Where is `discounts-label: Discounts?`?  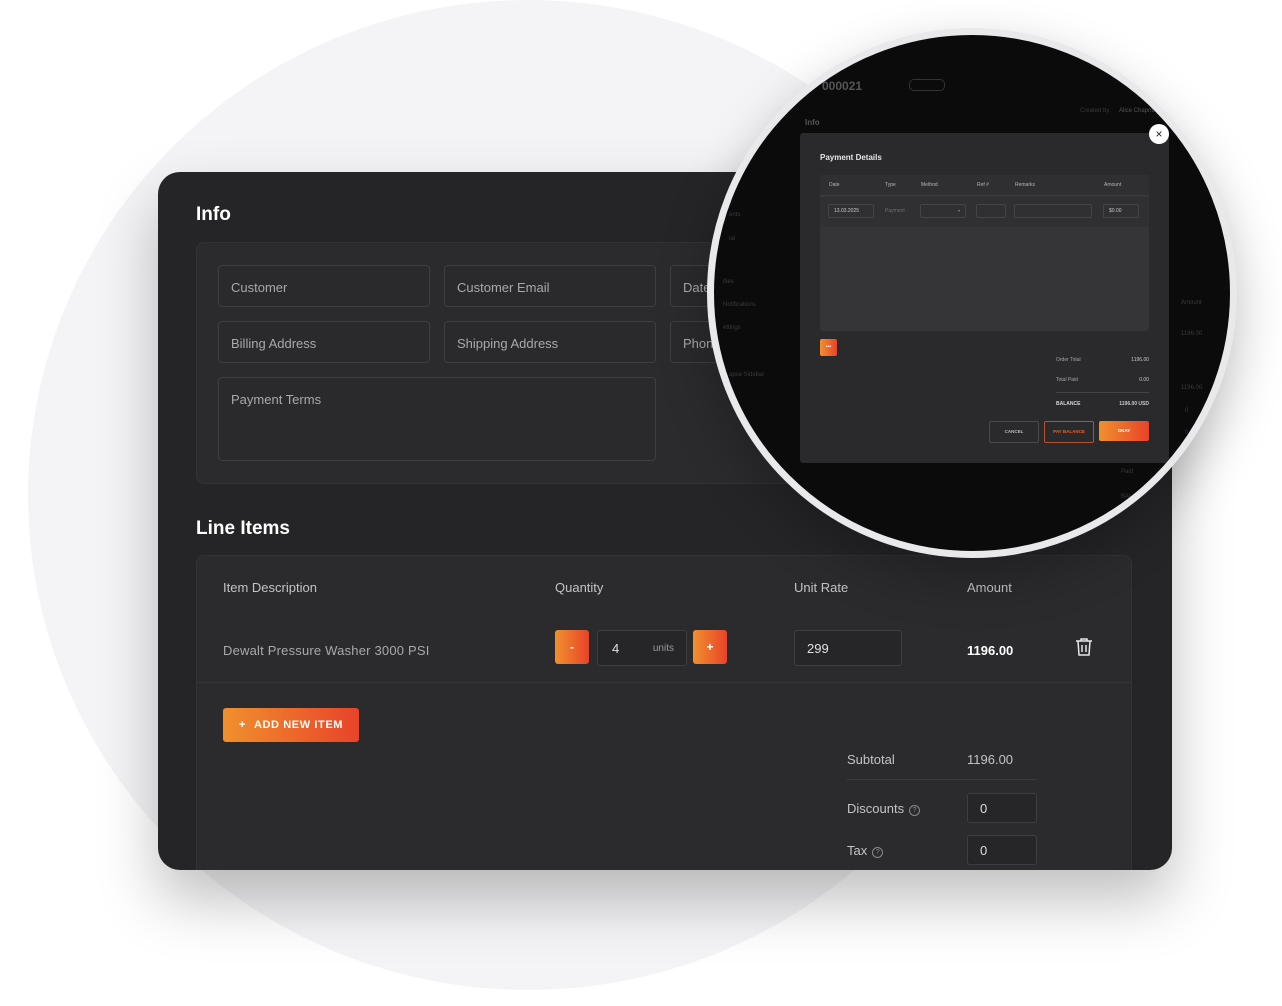 discounts-label: Discounts? is located at coordinates (884, 808).